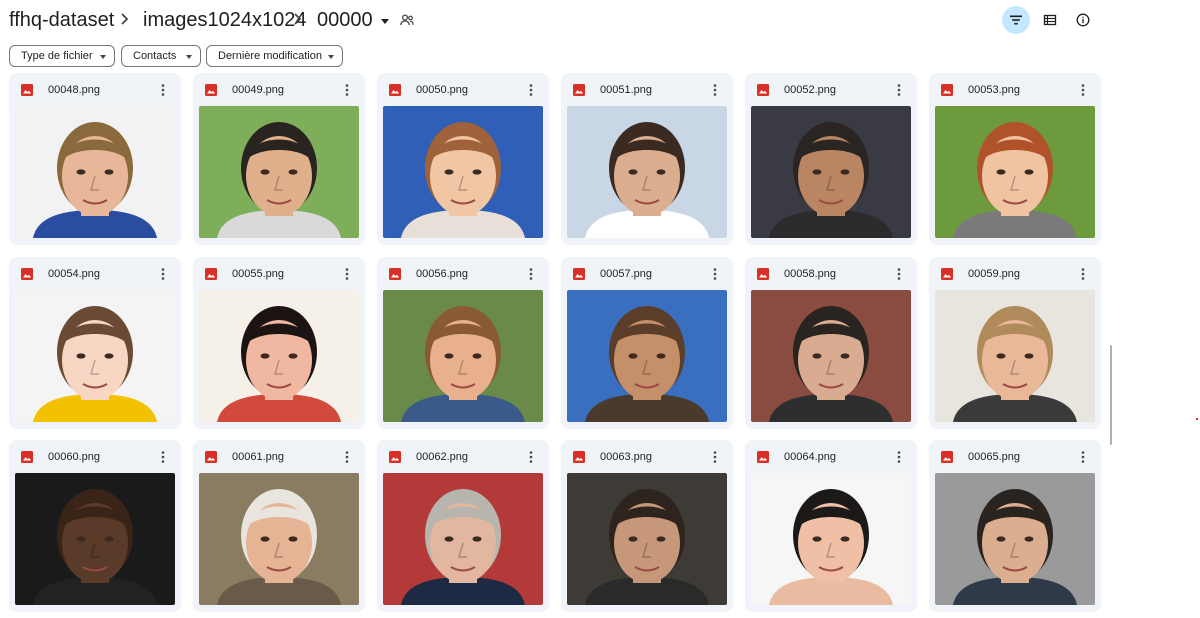 This screenshot has width=1200, height=618. I want to click on file-card: 00060.png, so click(95, 526).